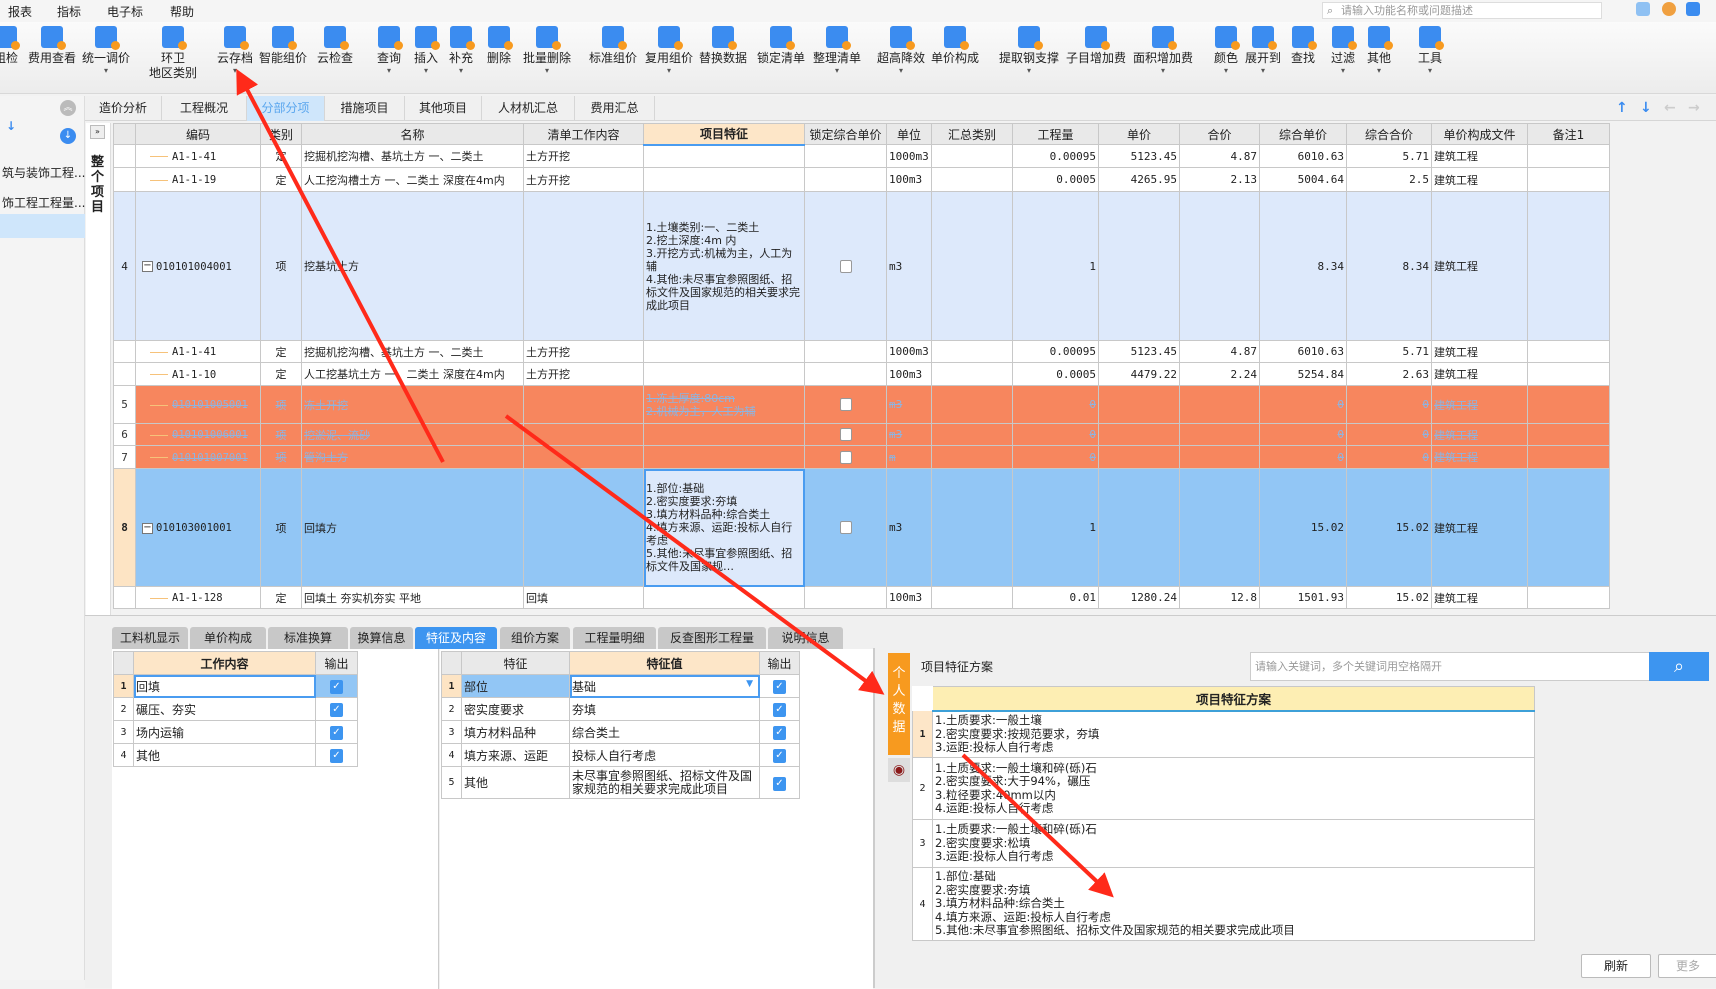 The image size is (1716, 989). Describe the element at coordinates (198, 527) in the screenshot. I see `cell-code: −010103001001` at that location.